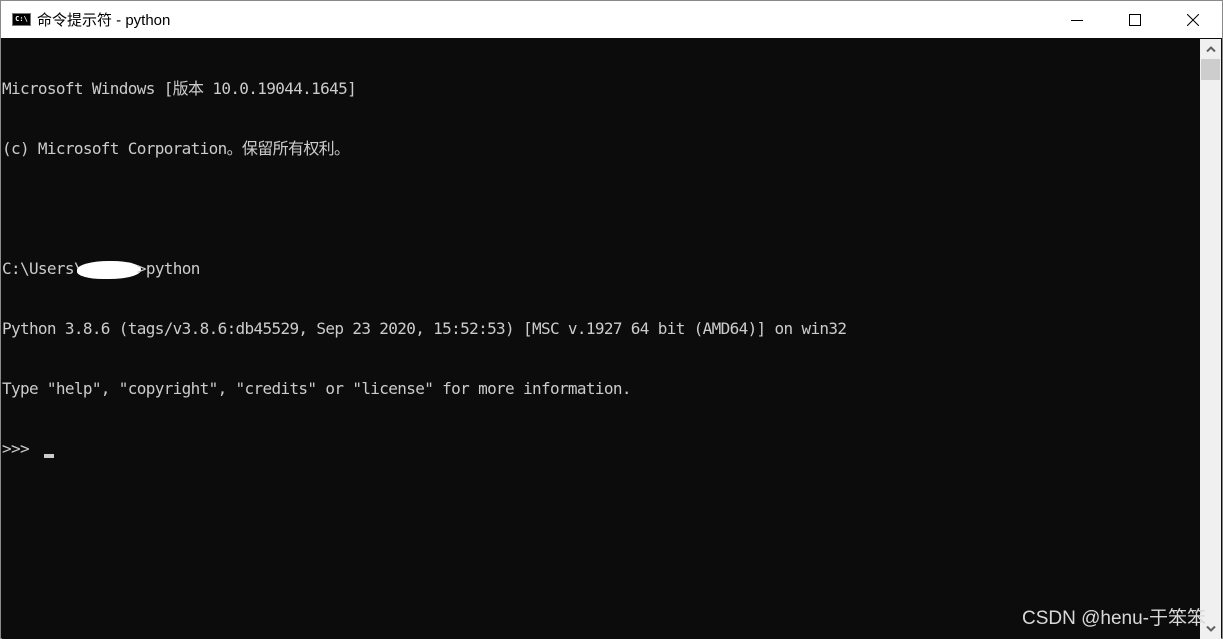  I want to click on text-cursor, so click(48, 456).